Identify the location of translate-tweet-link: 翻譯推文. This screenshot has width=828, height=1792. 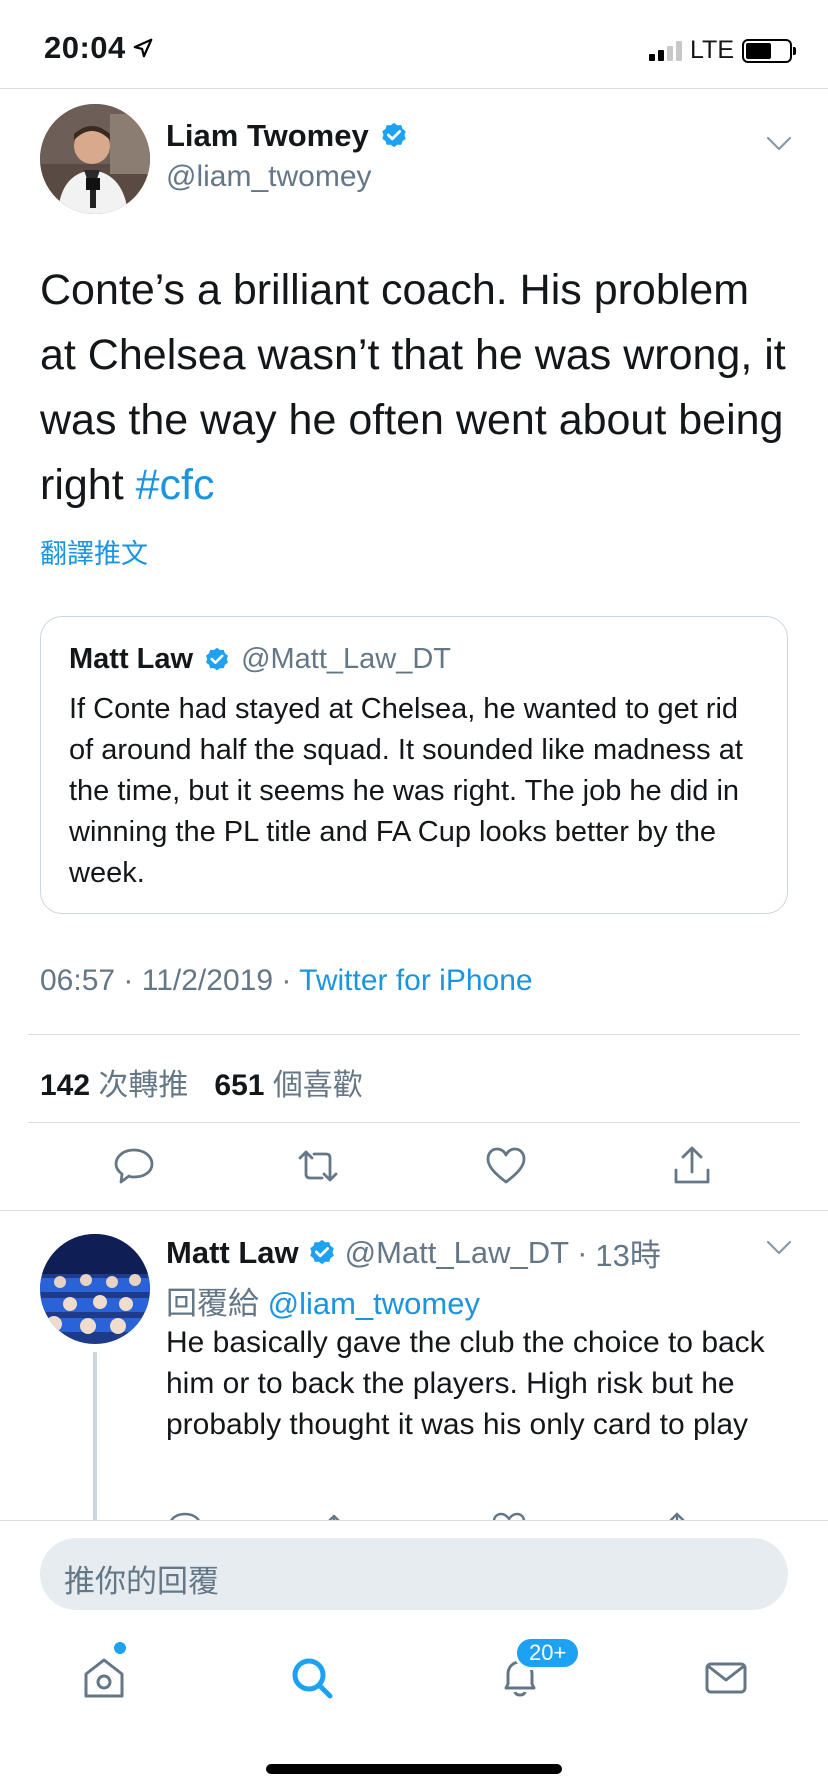
(94, 551).